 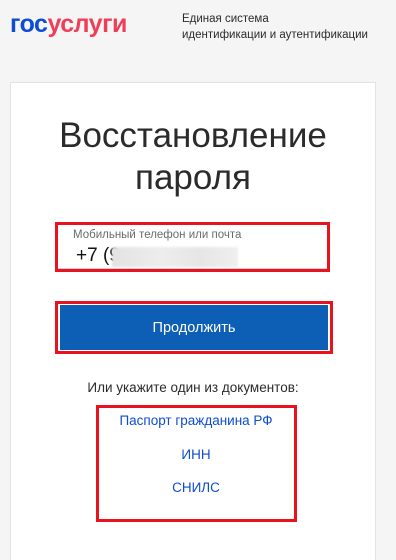 What do you see at coordinates (193, 387) in the screenshot?
I see `documents-hint: Или укажите один из документов:` at bounding box center [193, 387].